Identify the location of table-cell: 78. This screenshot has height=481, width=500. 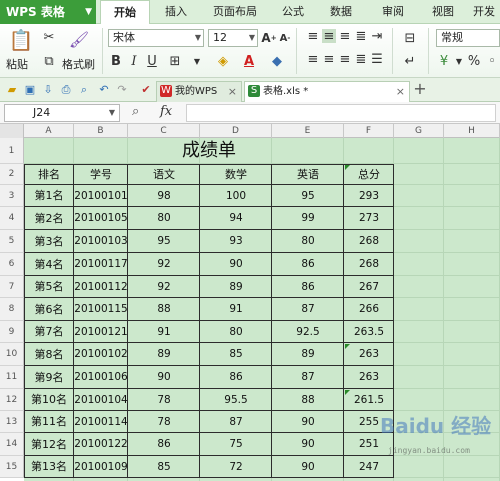
(164, 422).